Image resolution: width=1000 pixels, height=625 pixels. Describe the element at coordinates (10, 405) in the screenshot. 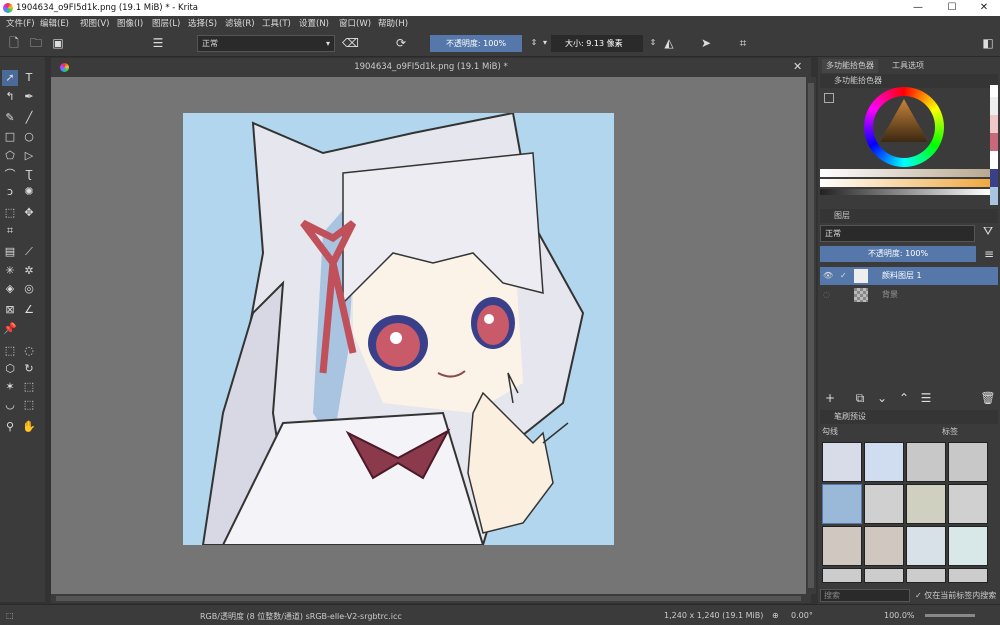

I see `bezier-select-icon: ◡` at that location.